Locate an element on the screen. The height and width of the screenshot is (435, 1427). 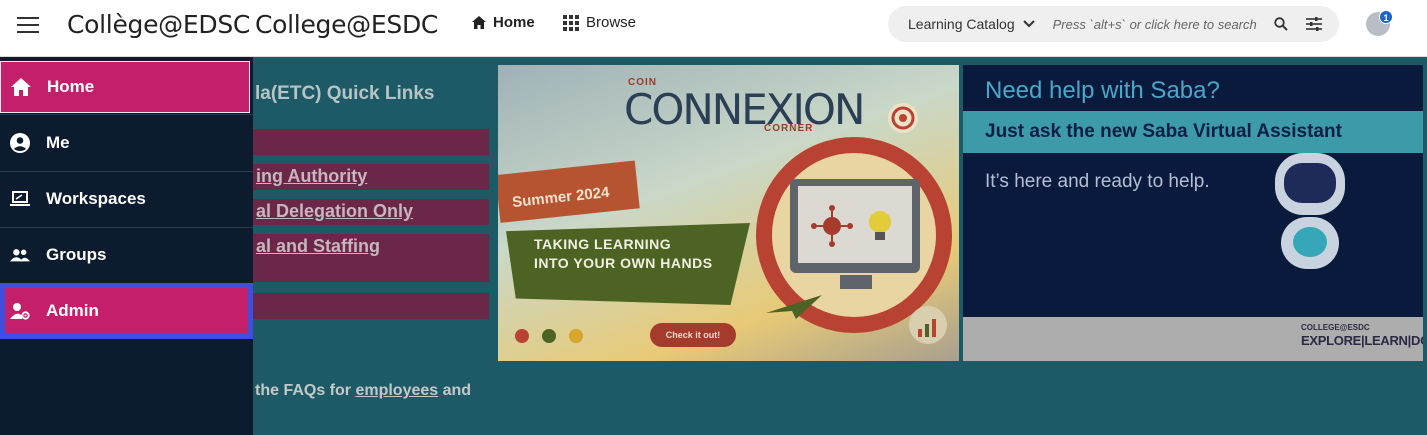
faq-text: the FAQs for employees and is located at coordinates (363, 391).